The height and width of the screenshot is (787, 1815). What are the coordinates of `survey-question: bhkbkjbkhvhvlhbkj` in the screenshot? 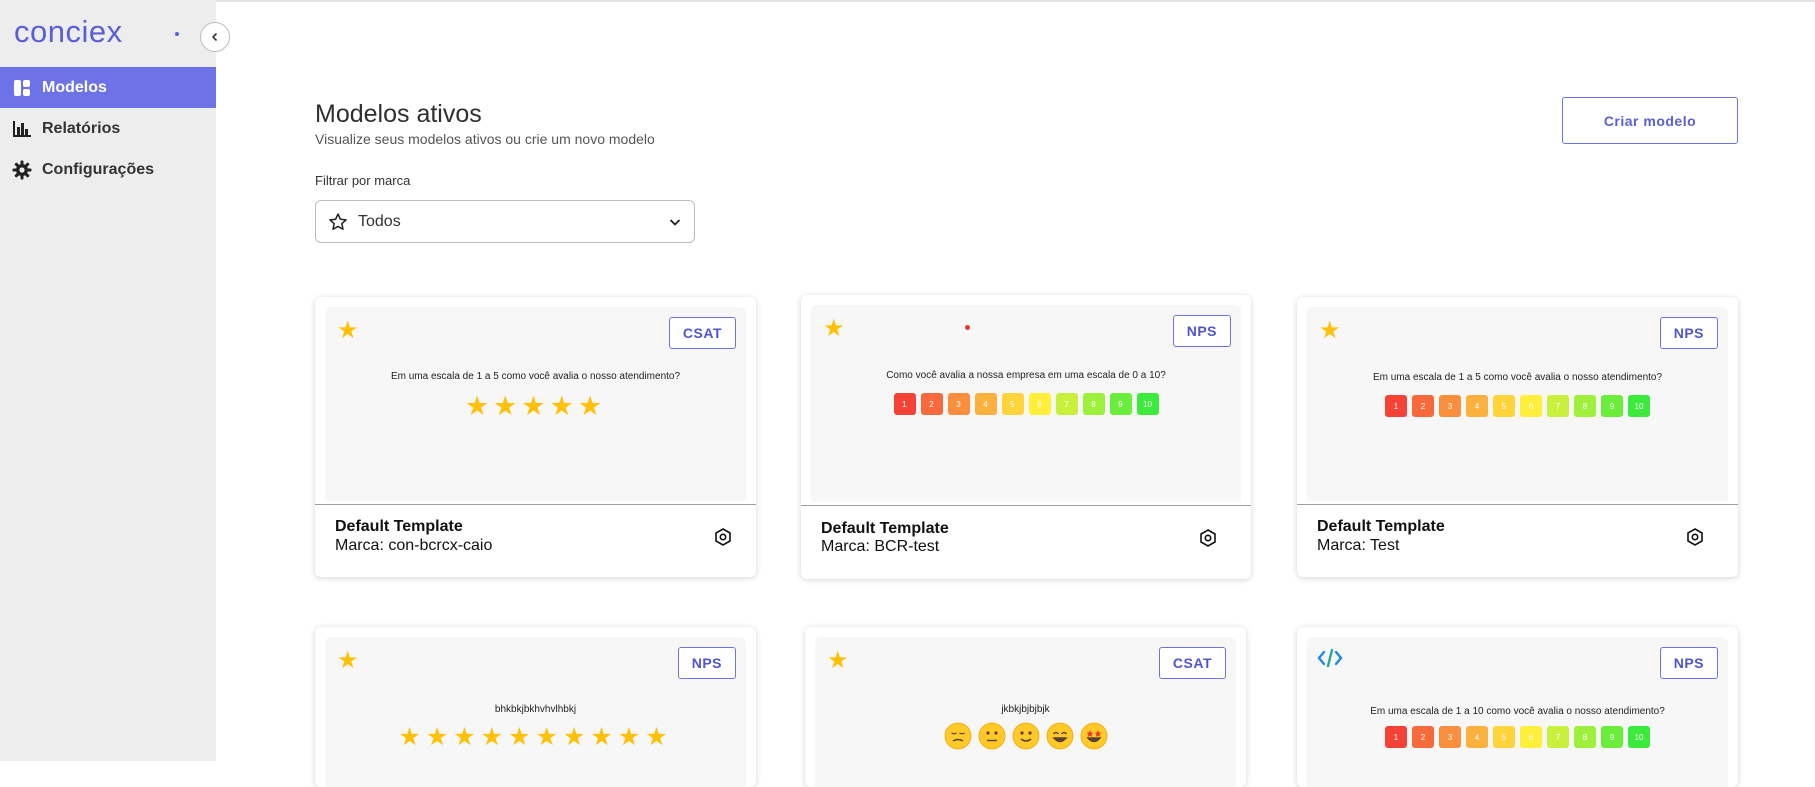 It's located at (535, 709).